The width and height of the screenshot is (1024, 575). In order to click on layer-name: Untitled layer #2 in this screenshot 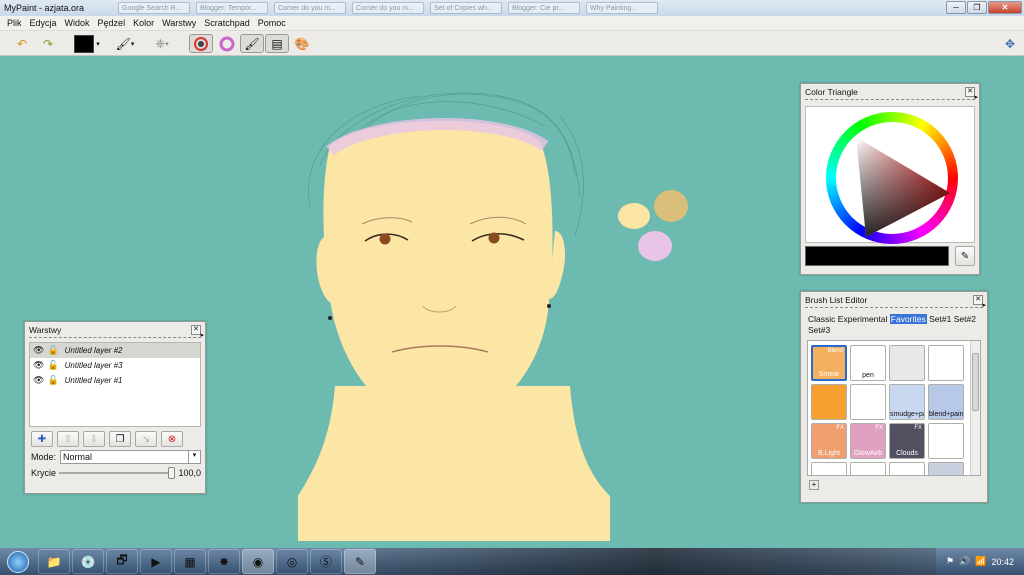, I will do `click(93, 350)`.